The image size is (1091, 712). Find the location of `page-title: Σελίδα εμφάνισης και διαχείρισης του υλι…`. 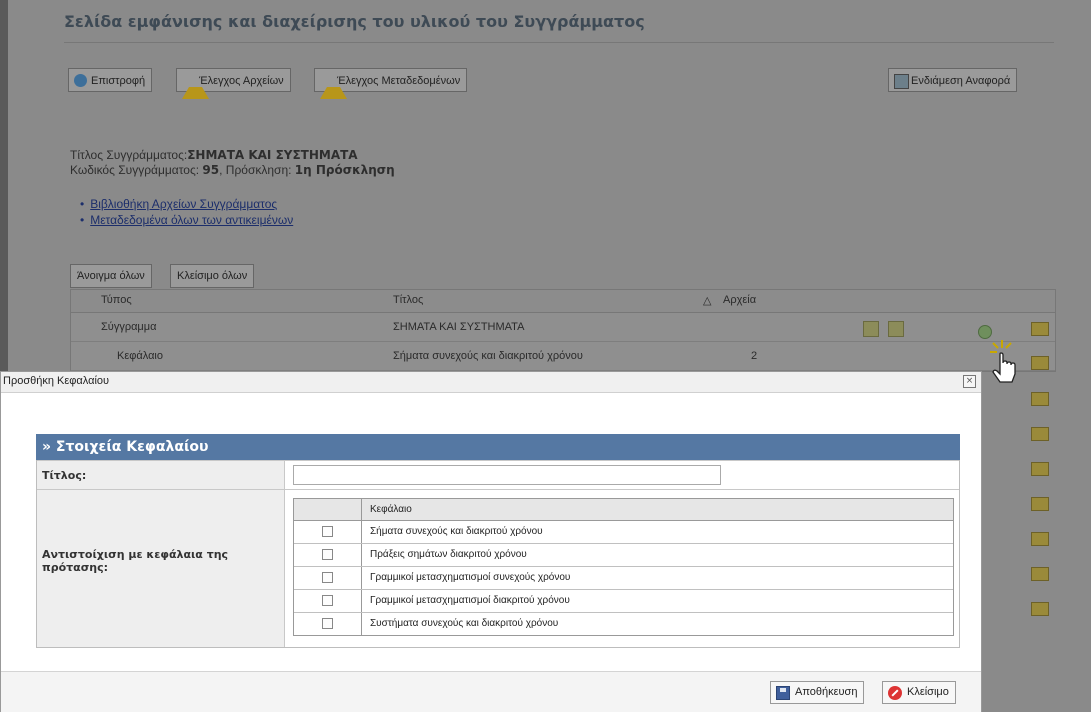

page-title: Σελίδα εμφάνισης και διαχείρισης του υλι… is located at coordinates (354, 21).